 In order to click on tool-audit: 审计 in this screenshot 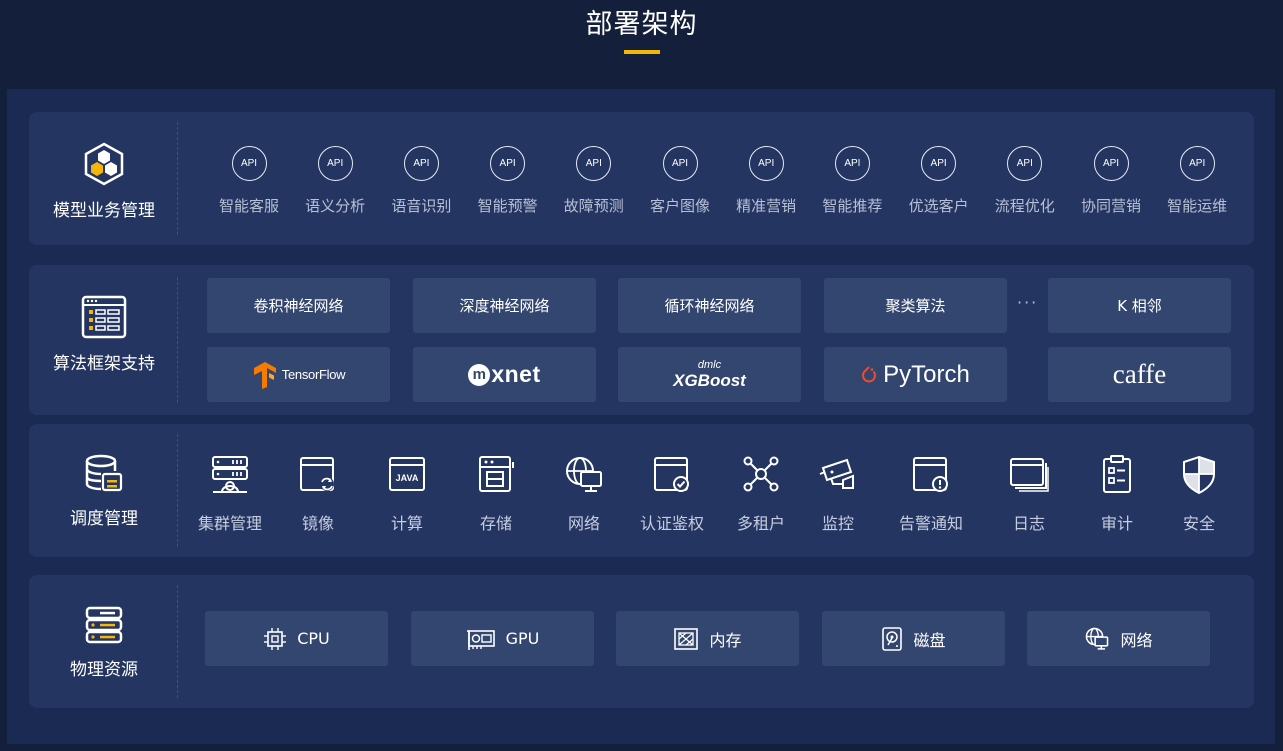, I will do `click(1117, 494)`.